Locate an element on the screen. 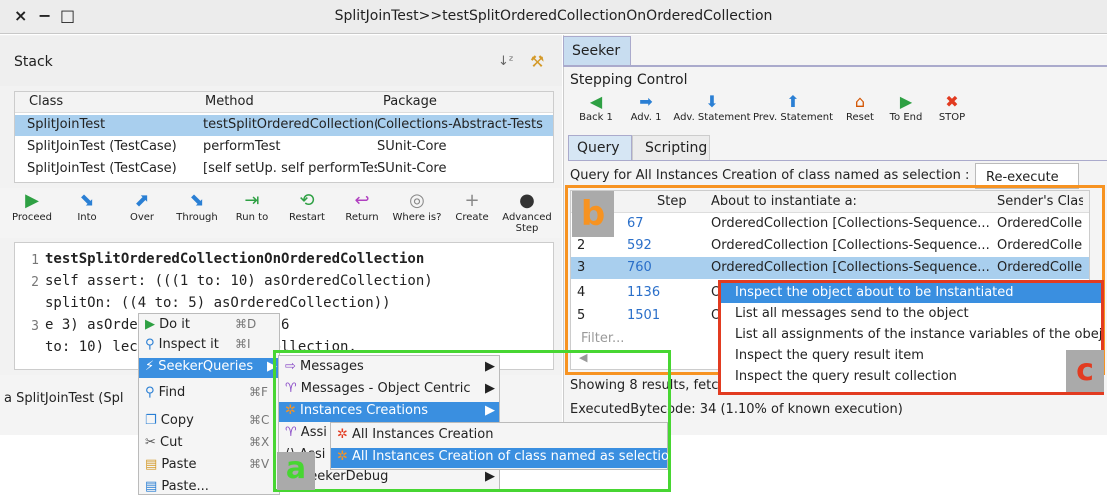 The height and width of the screenshot is (498, 1107). seeker-icon: ⚡ is located at coordinates (152, 366).